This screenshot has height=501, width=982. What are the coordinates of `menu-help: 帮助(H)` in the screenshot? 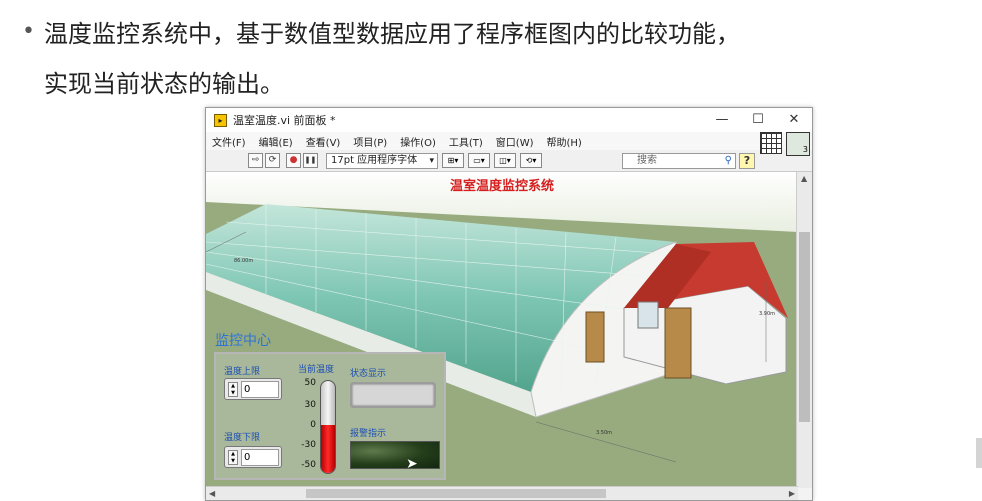 It's located at (564, 141).